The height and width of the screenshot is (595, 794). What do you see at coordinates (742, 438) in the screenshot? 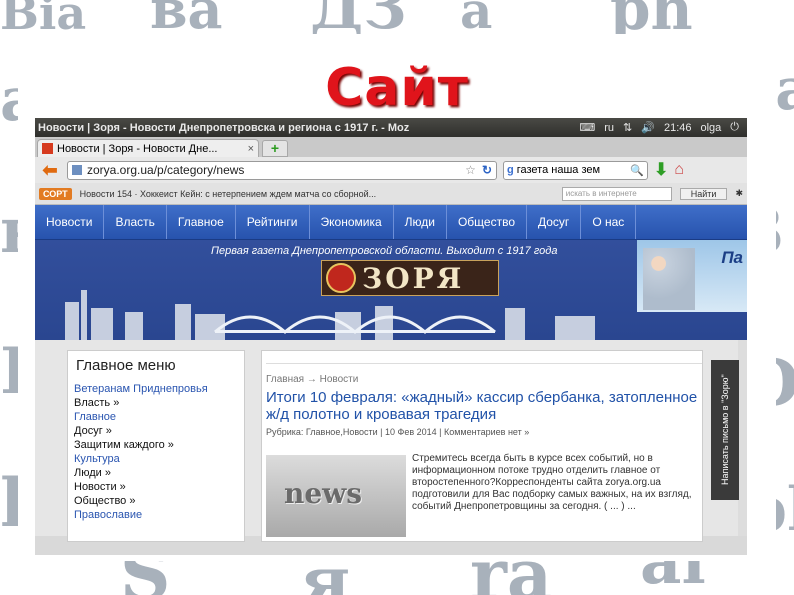
I see `page-scrollbar` at bounding box center [742, 438].